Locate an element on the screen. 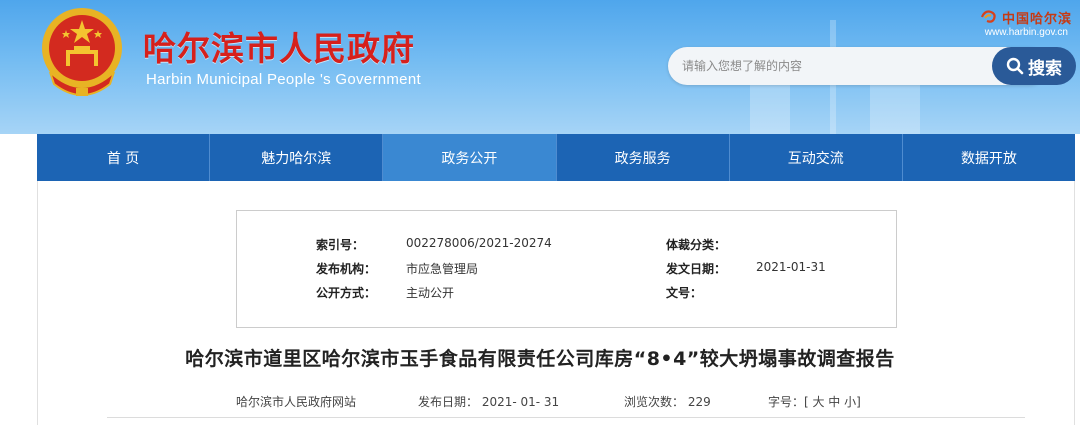 This screenshot has width=1080, height=425. main-nav: 首 页 魅力哈尔滨 政务公开 政务服务 互动交流 数据开放 is located at coordinates (556, 157).